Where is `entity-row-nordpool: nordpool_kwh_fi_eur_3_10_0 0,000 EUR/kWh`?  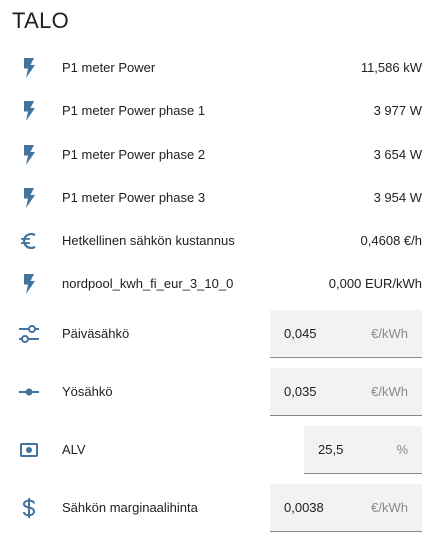 entity-row-nordpool: nordpool_kwh_fi_eur_3_10_0 0,000 EUR/kWh is located at coordinates (214, 284).